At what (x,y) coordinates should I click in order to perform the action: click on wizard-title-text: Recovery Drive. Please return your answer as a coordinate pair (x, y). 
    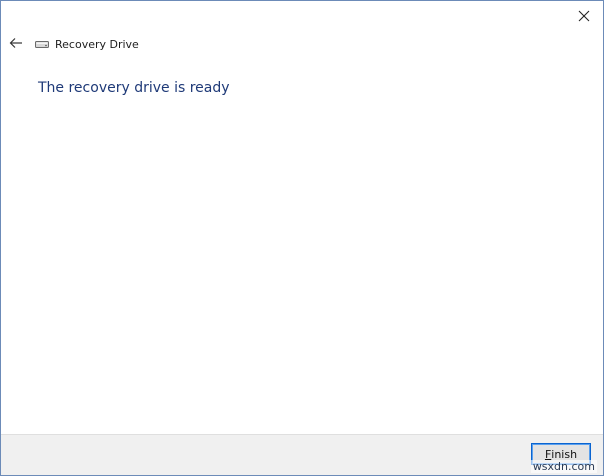
    Looking at the image, I should click on (97, 44).